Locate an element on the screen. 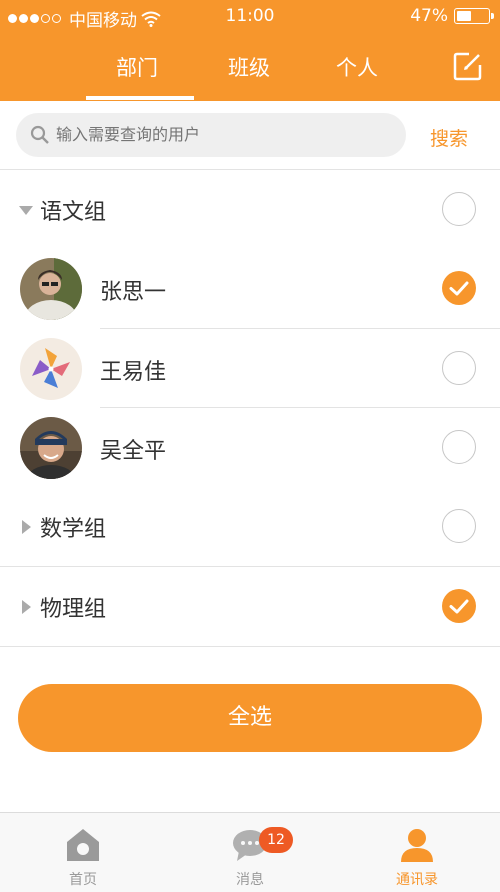  nav-messages: 12 消息 is located at coordinates (250, 852).